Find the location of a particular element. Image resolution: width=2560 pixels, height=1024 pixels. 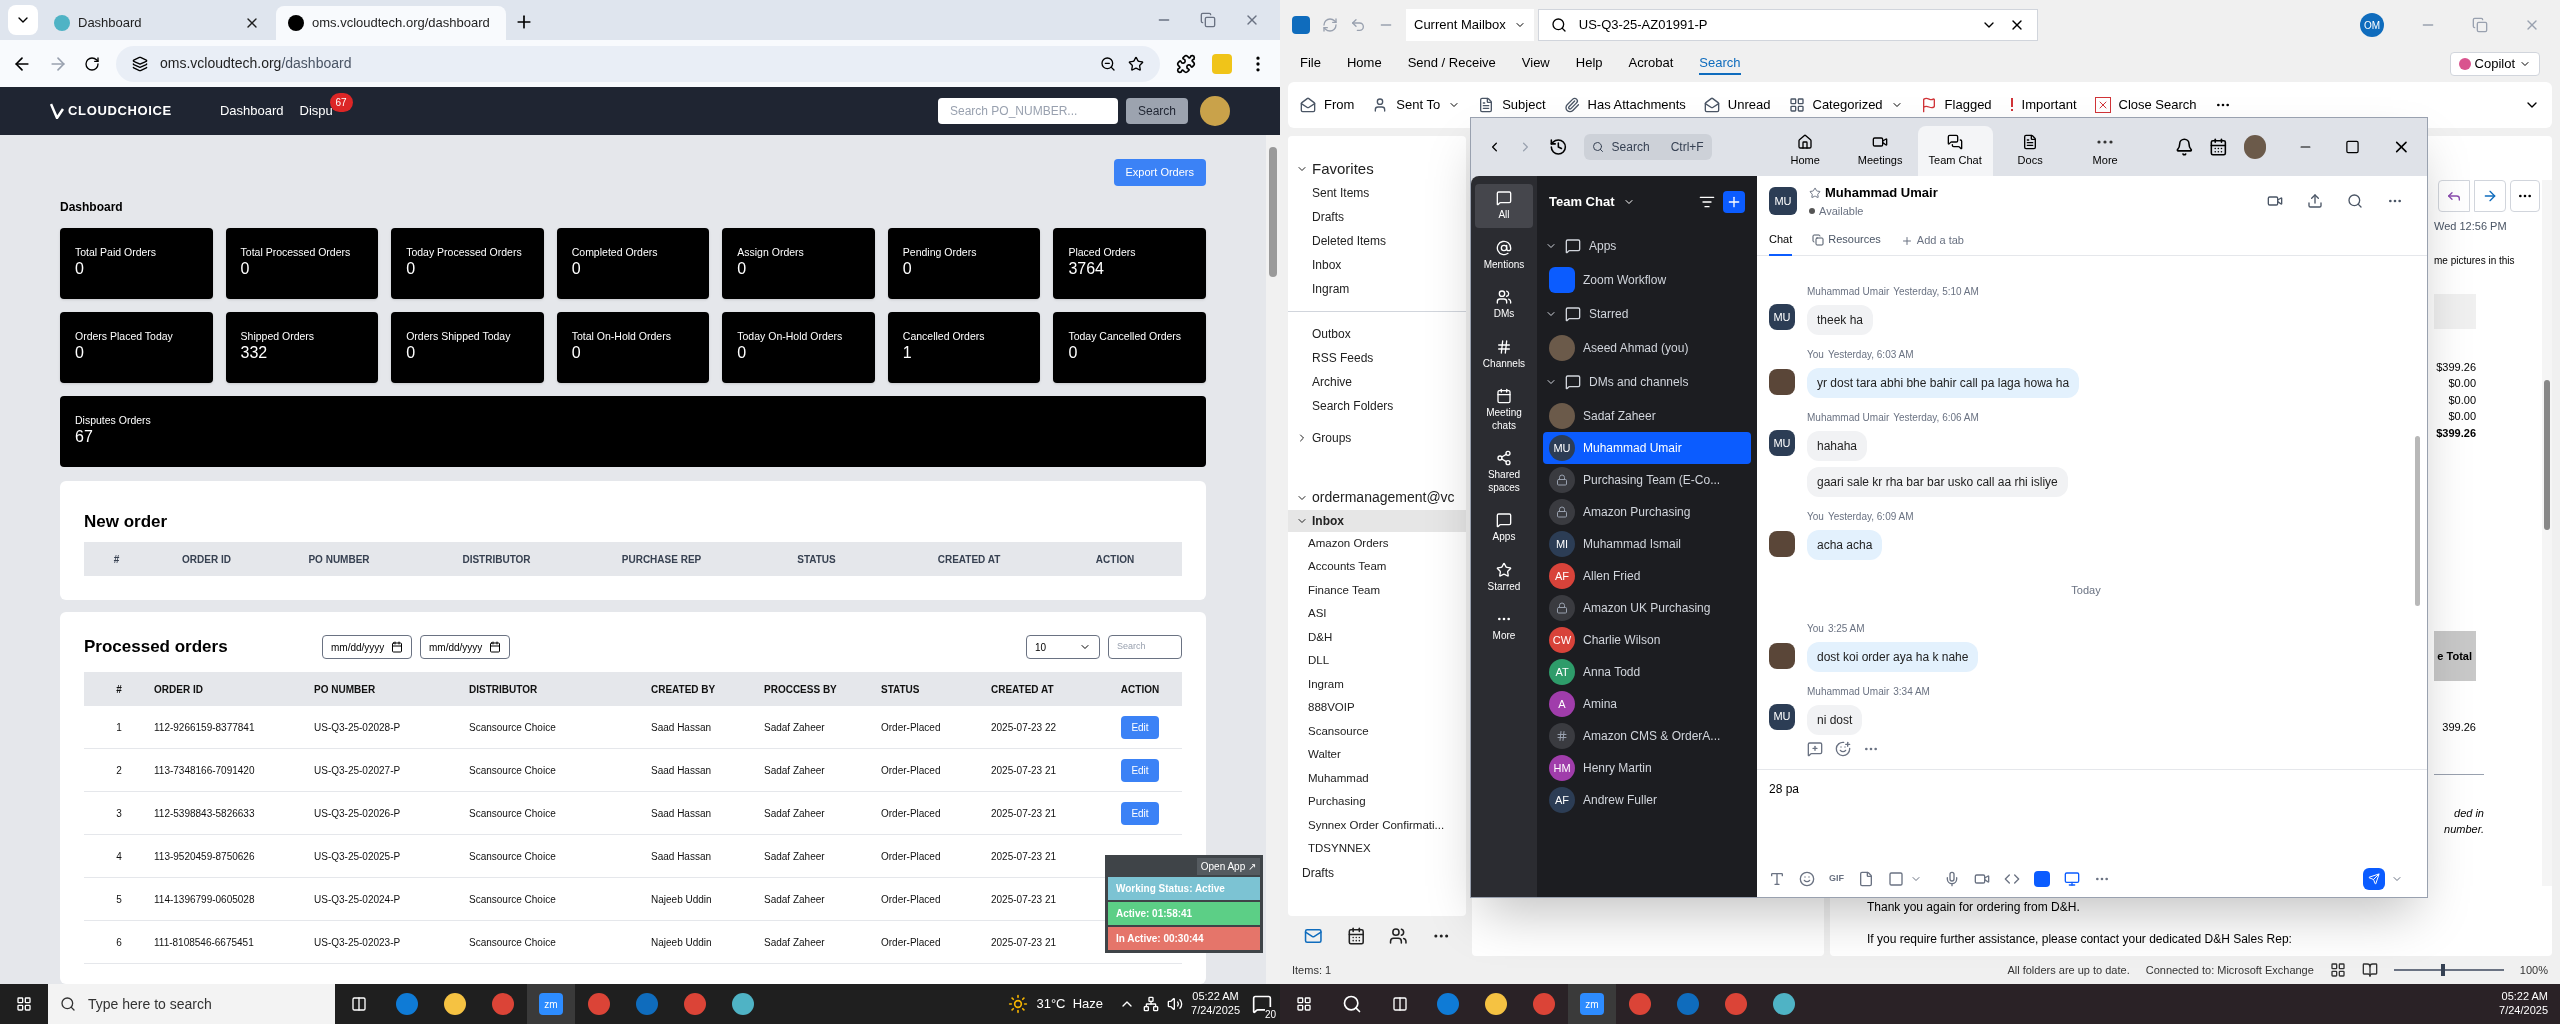

folder-item: Ingram is located at coordinates (1377, 684).